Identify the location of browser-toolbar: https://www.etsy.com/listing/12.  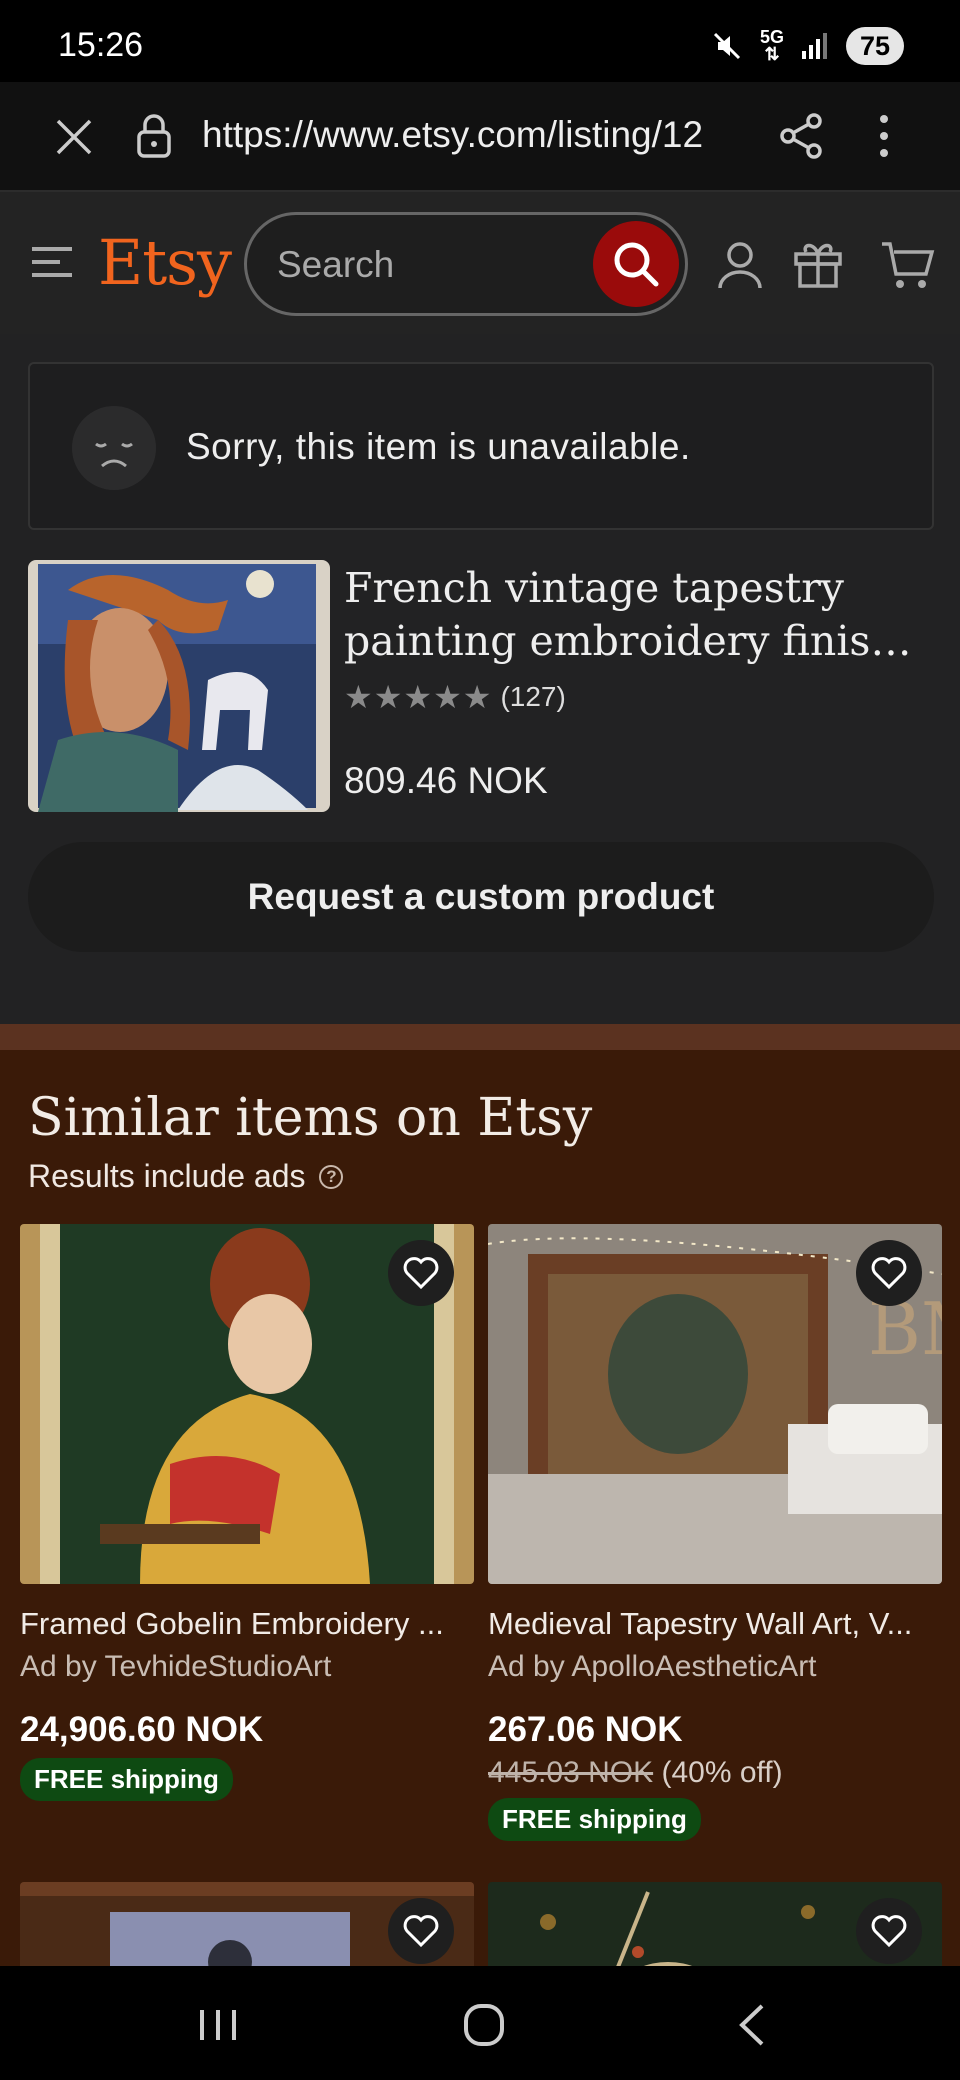
(480, 137).